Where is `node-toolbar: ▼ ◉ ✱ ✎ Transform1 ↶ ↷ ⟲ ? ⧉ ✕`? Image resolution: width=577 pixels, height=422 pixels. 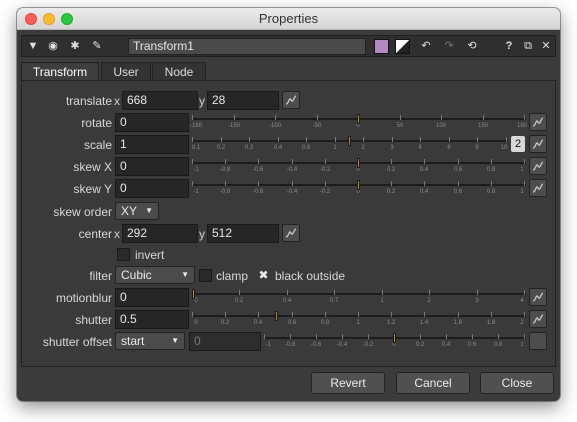
node-toolbar: ▼ ◉ ✱ ✎ Transform1 ↶ ↷ ⟲ ? ⧉ ✕ is located at coordinates (288, 46).